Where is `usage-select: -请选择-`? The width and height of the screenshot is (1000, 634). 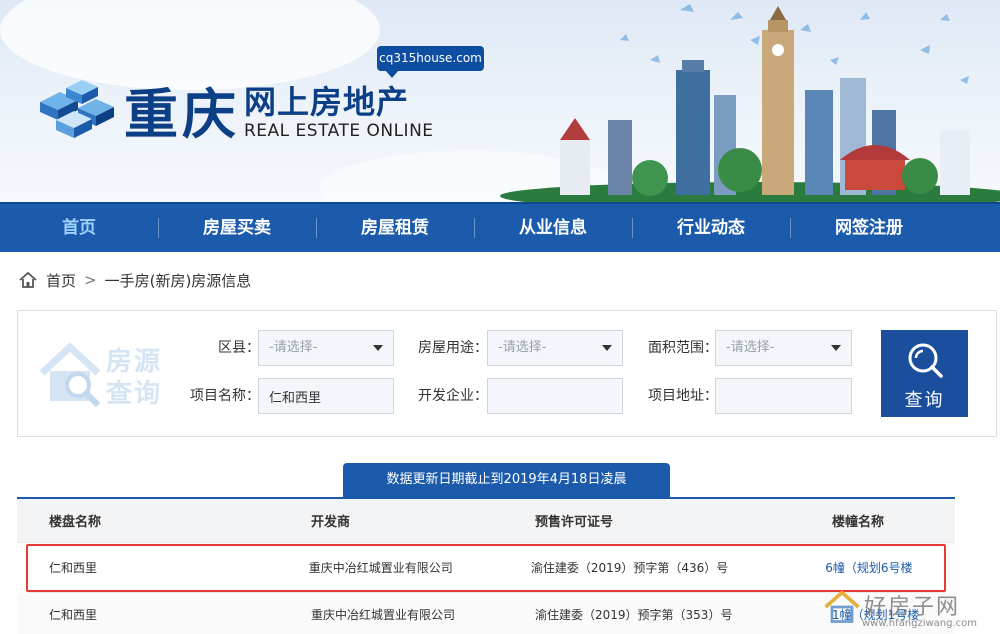 usage-select: -请选择- is located at coordinates (555, 348).